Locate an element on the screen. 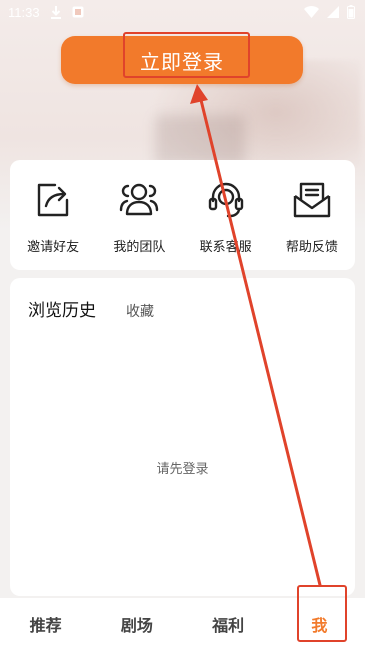  invite-friends-button: 邀请好友 is located at coordinates (53, 216).